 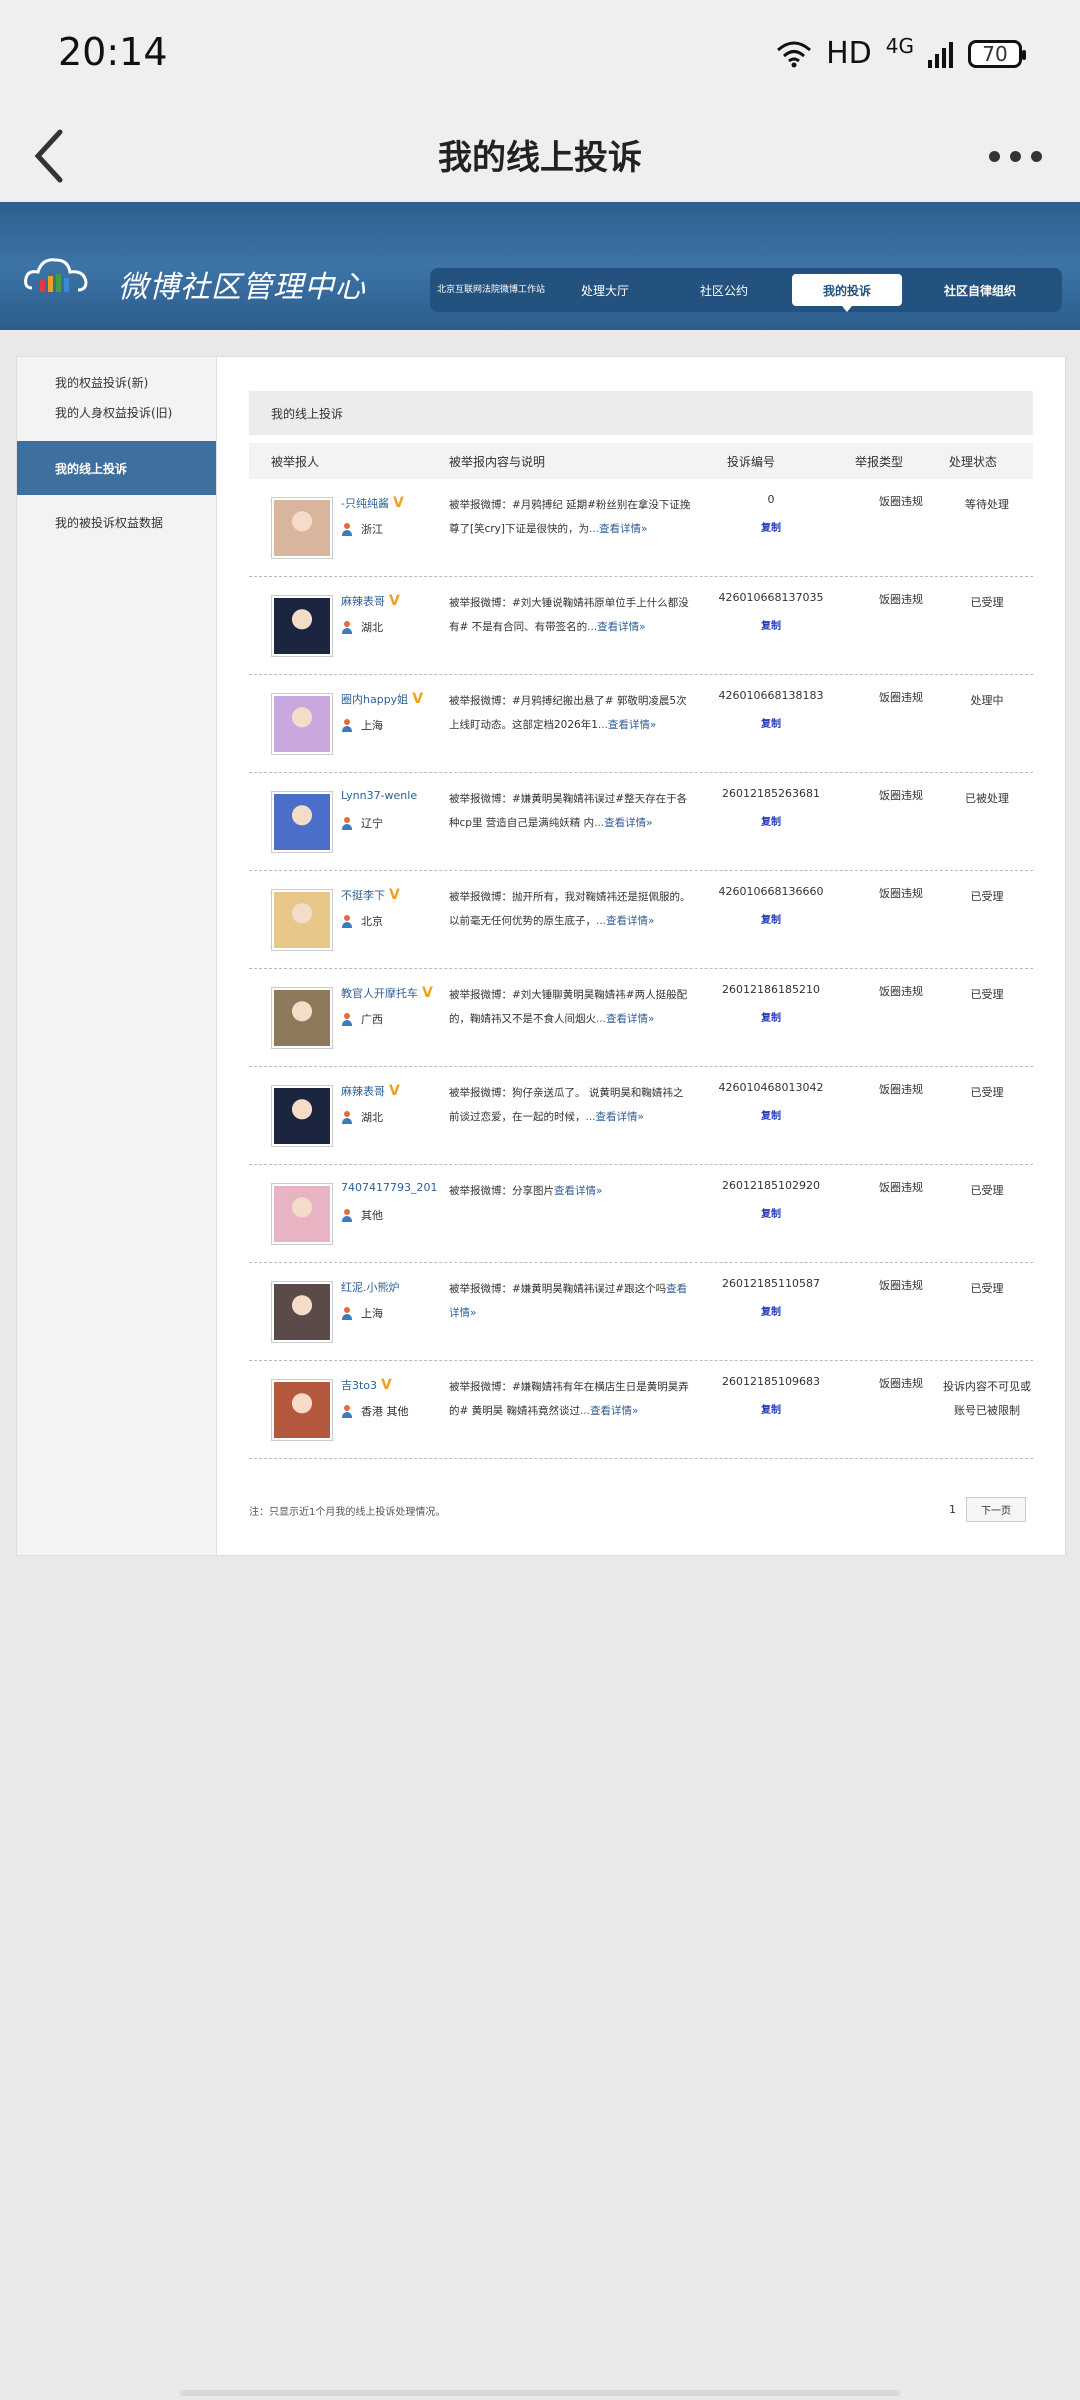 What do you see at coordinates (771, 1087) in the screenshot?
I see `complaint-code: 426010468013042` at bounding box center [771, 1087].